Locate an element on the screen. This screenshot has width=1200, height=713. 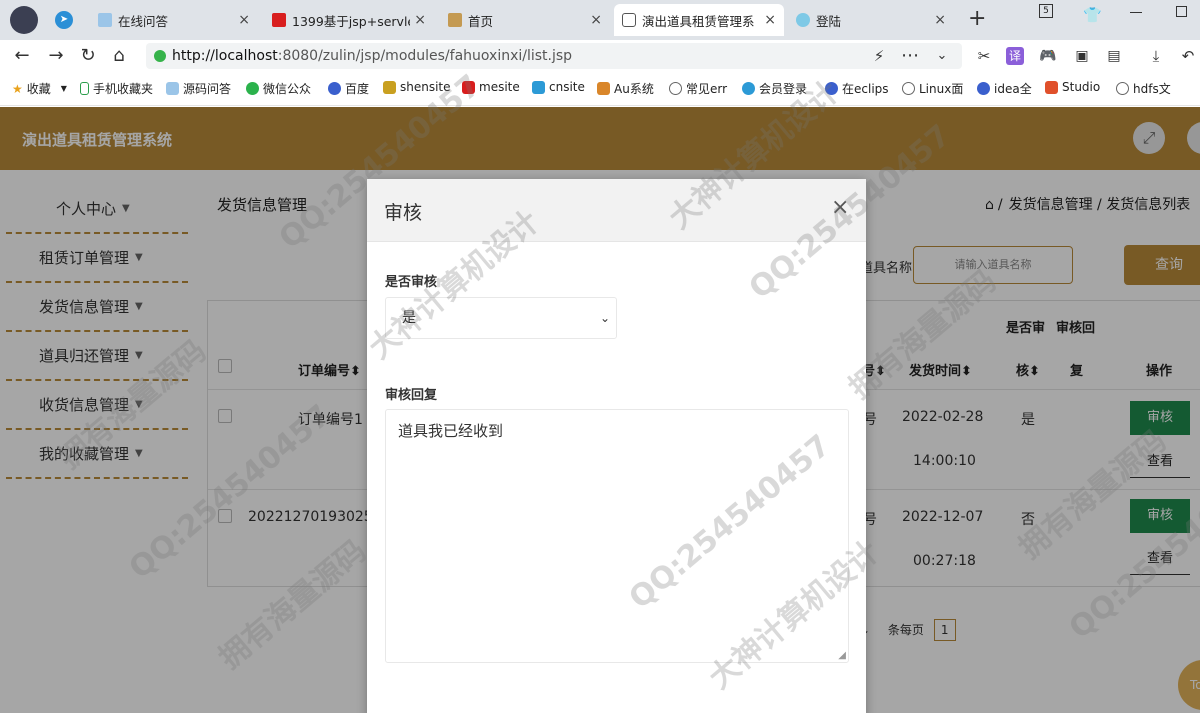
tab-title: 首页 is located at coordinates (481, 21).